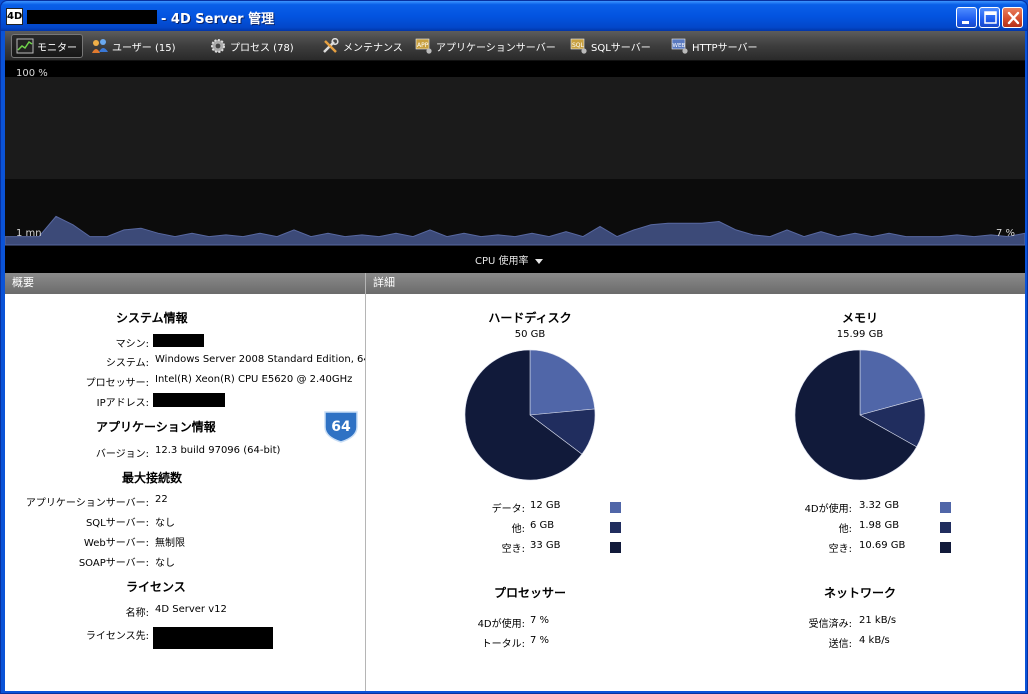 The image size is (1028, 694). Describe the element at coordinates (132, 344) in the screenshot. I see `machine-label: マシン:` at that location.